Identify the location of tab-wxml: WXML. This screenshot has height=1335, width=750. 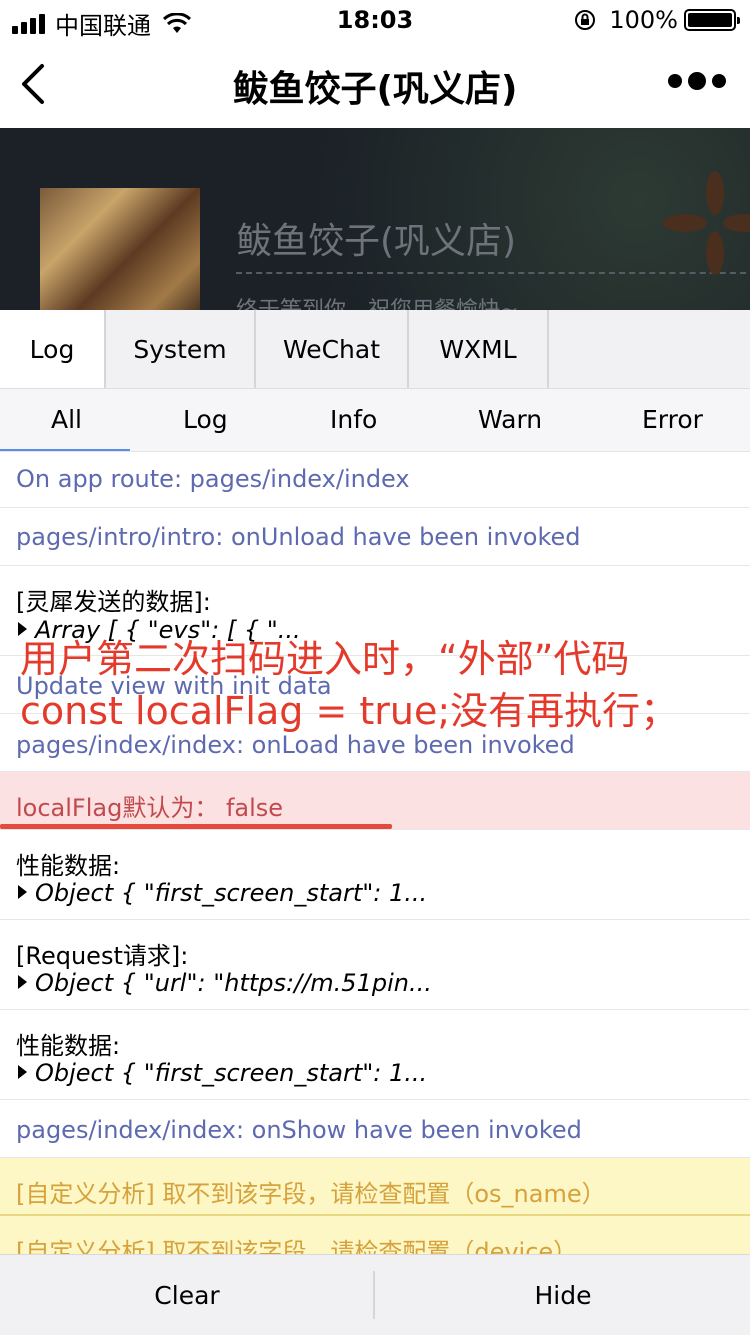
(479, 349).